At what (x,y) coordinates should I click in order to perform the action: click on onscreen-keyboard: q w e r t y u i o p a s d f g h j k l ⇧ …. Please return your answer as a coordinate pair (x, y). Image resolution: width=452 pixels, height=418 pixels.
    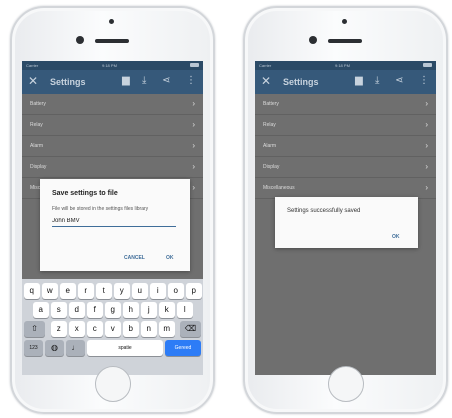
    Looking at the image, I should click on (112, 327).